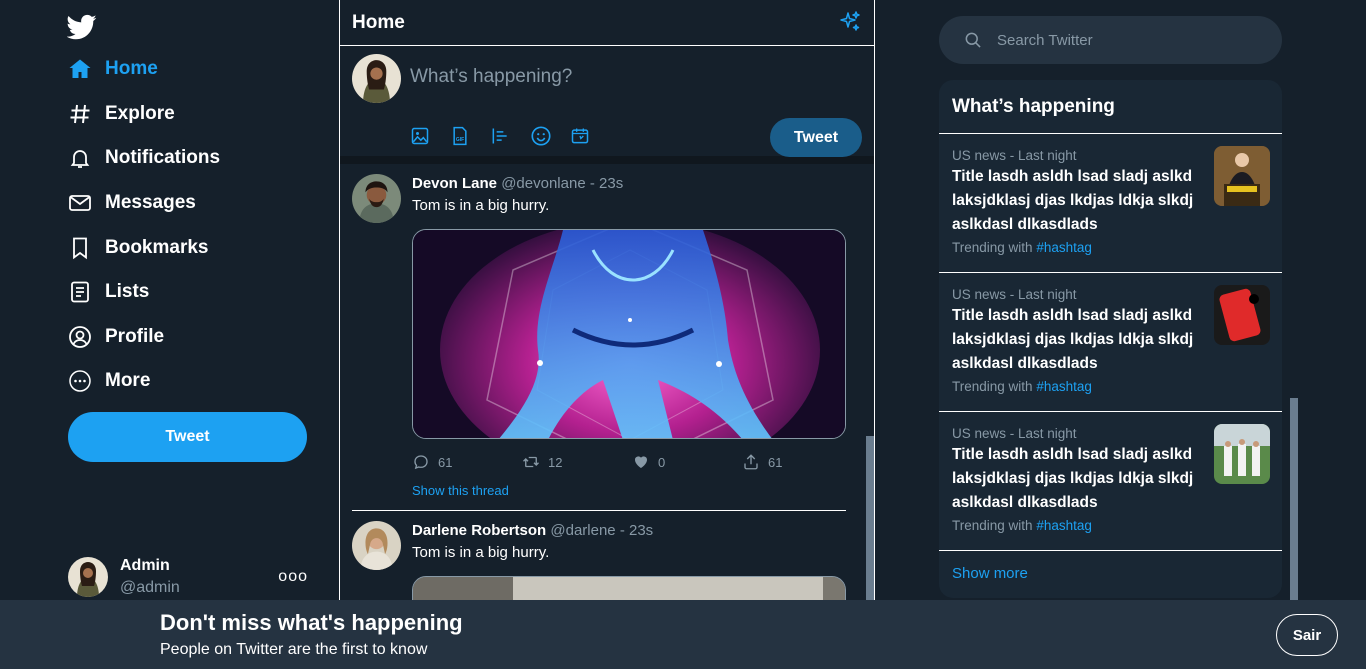  I want to click on share-count: 61, so click(775, 462).